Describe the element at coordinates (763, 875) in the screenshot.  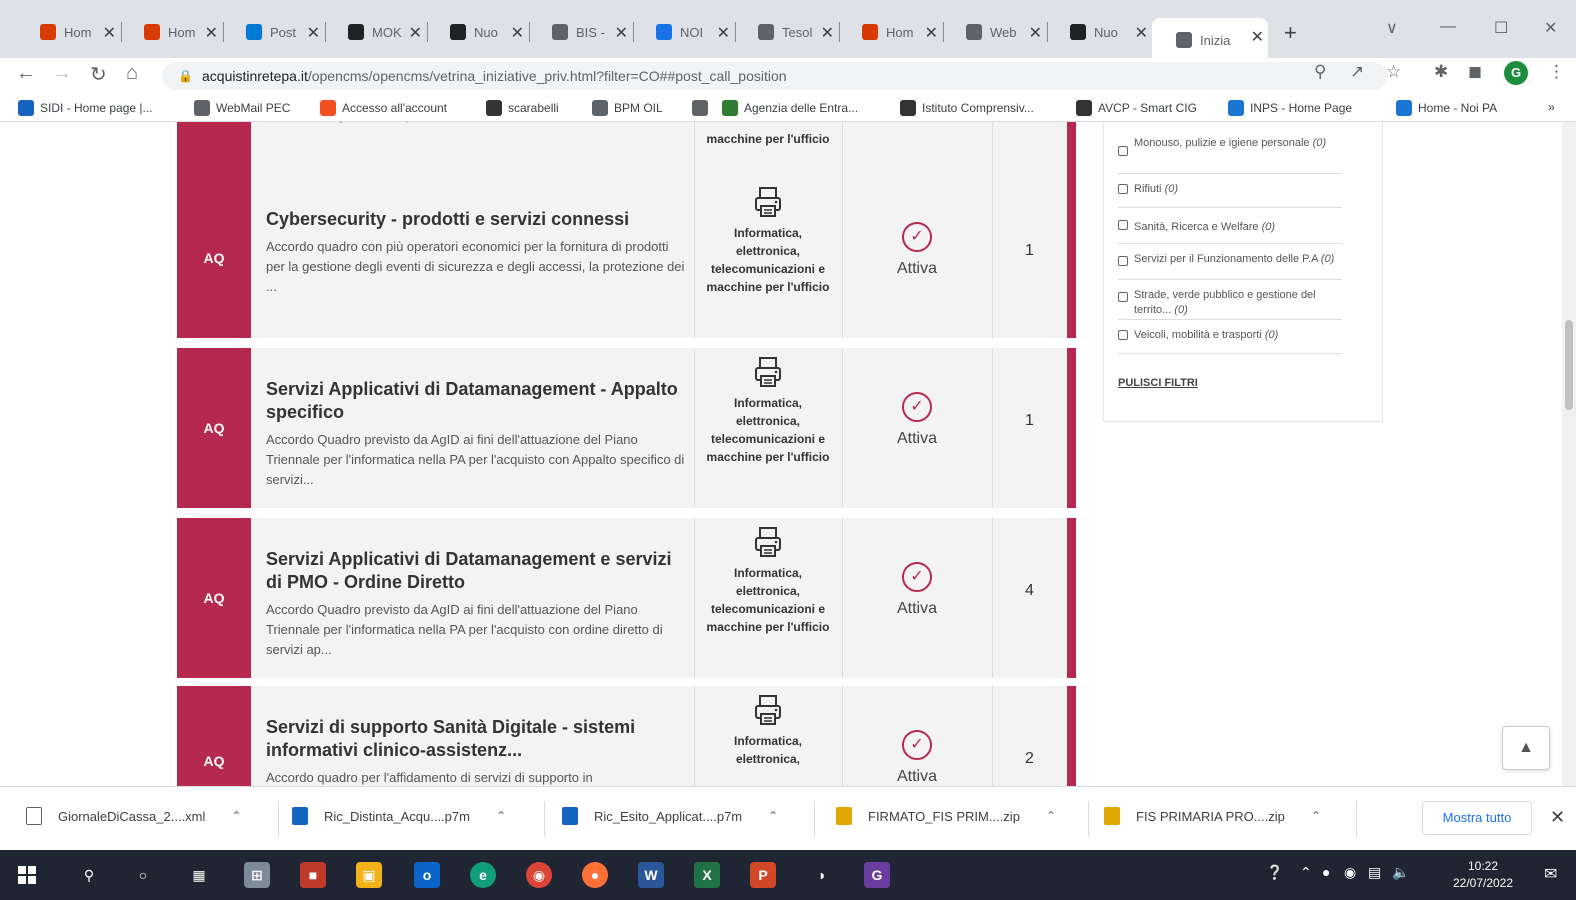
I see `powerpoint-icon: P` at that location.